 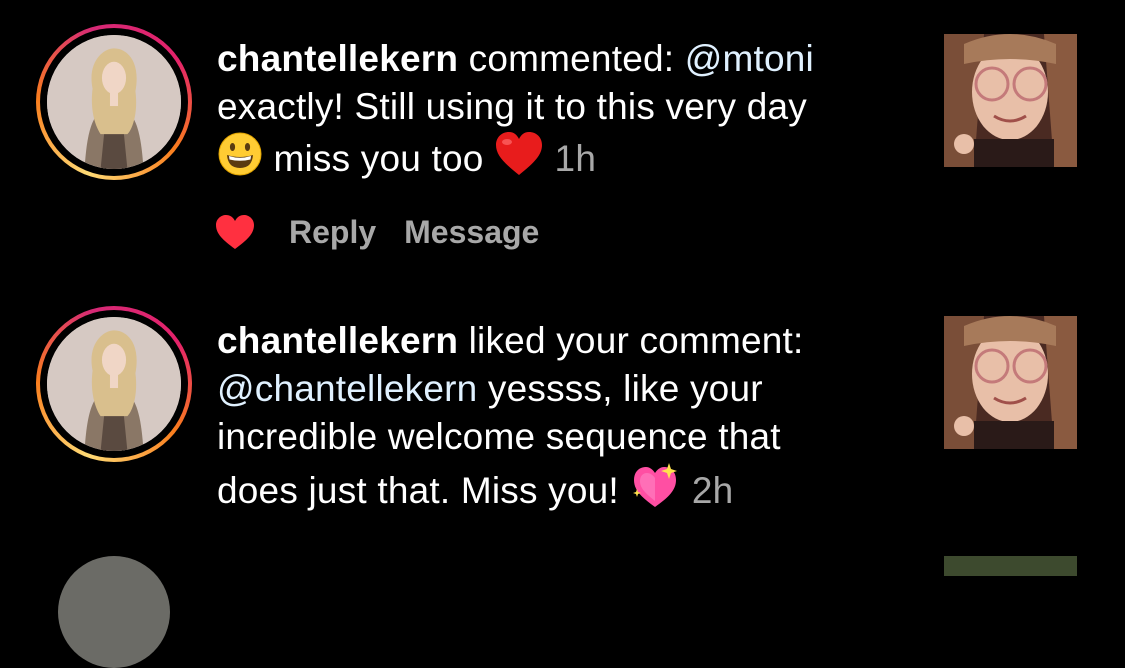 What do you see at coordinates (499, 436) in the screenshot?
I see `comment-text: incredible welcome sequence that` at bounding box center [499, 436].